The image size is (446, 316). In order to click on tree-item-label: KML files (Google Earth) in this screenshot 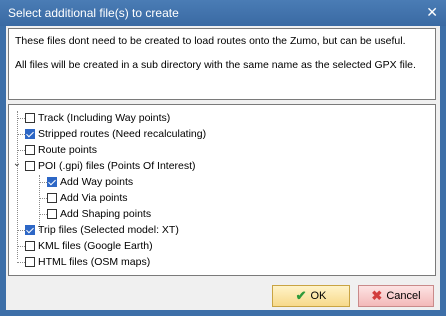, I will do `click(95, 246)`.